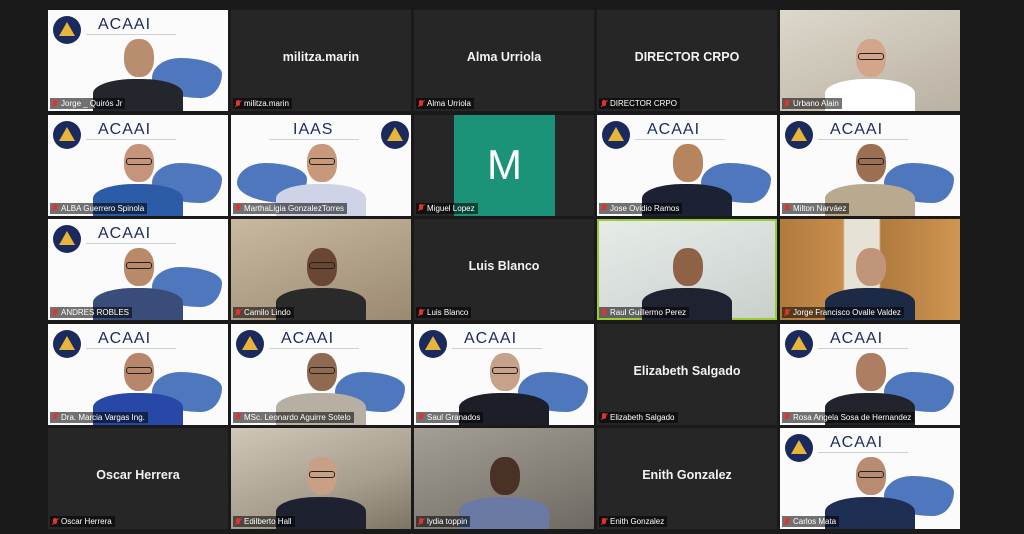 The height and width of the screenshot is (534, 1024). What do you see at coordinates (687, 370) in the screenshot?
I see `participant-display-name: Elizabeth Salgado` at bounding box center [687, 370].